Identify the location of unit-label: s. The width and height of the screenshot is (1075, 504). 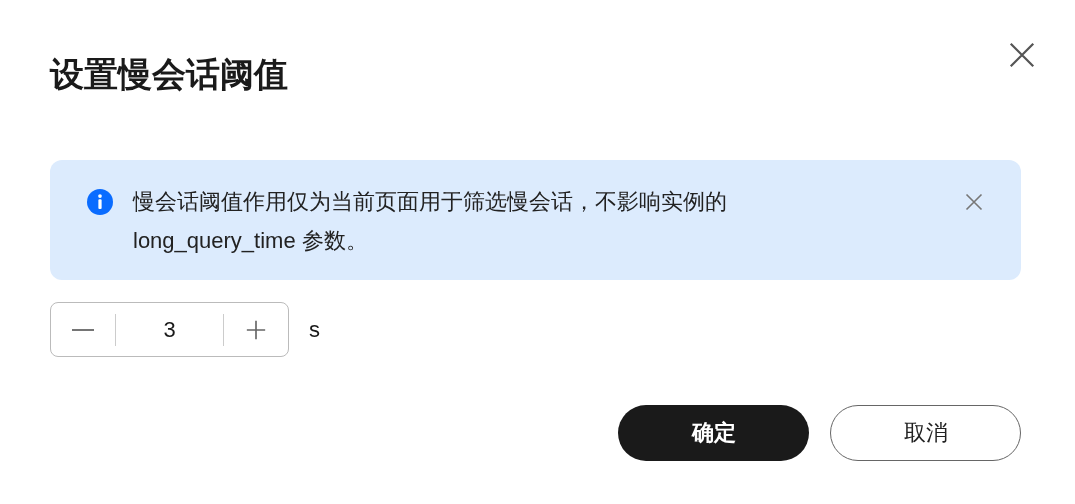
(314, 329).